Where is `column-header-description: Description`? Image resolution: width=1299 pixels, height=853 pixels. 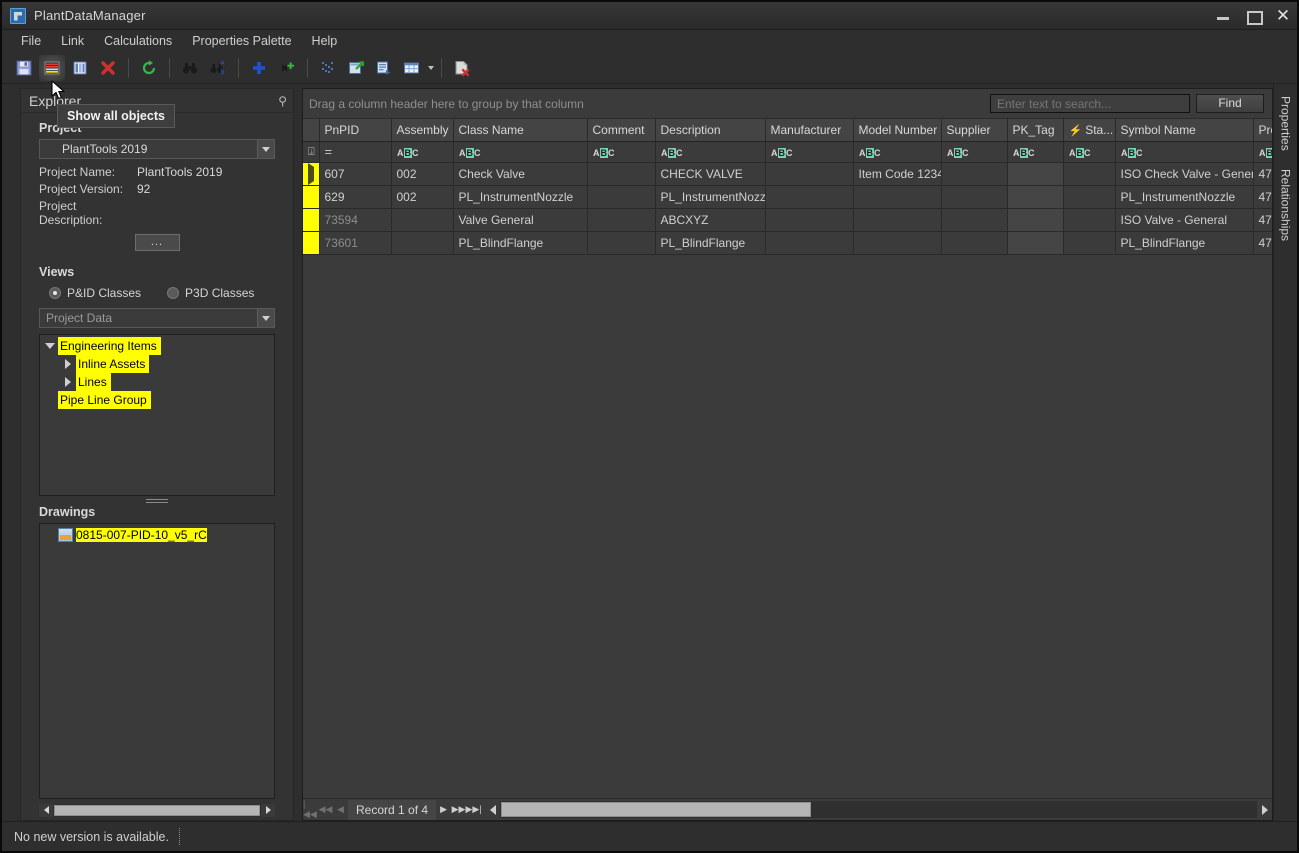 column-header-description: Description is located at coordinates (710, 130).